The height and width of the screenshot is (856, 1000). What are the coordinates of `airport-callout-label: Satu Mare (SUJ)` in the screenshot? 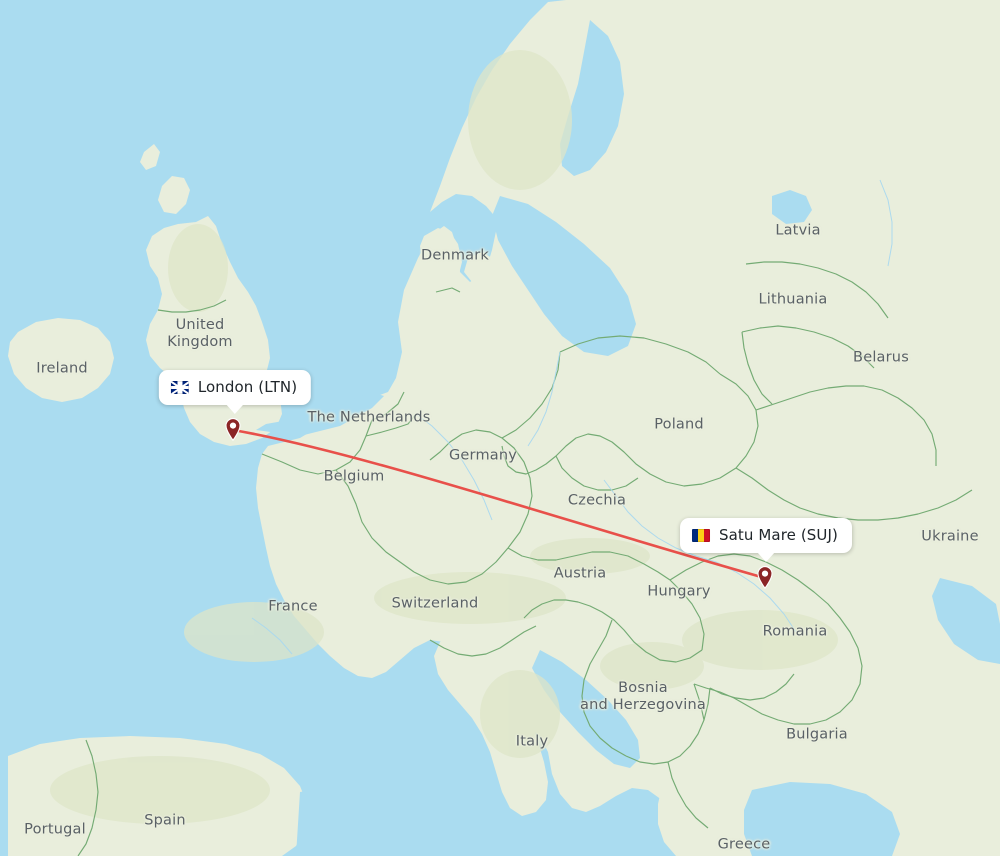 It's located at (778, 535).